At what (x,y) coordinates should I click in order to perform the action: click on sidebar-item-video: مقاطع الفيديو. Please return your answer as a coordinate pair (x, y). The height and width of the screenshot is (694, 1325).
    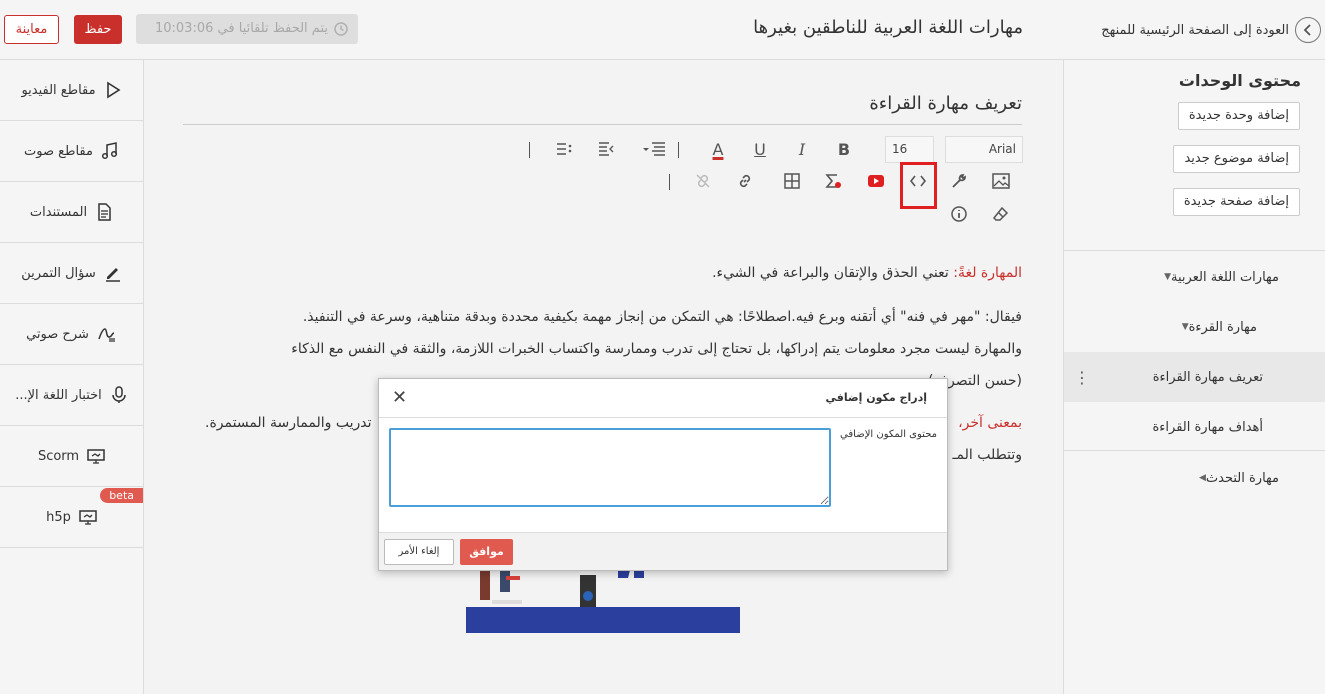
    Looking at the image, I should click on (71, 90).